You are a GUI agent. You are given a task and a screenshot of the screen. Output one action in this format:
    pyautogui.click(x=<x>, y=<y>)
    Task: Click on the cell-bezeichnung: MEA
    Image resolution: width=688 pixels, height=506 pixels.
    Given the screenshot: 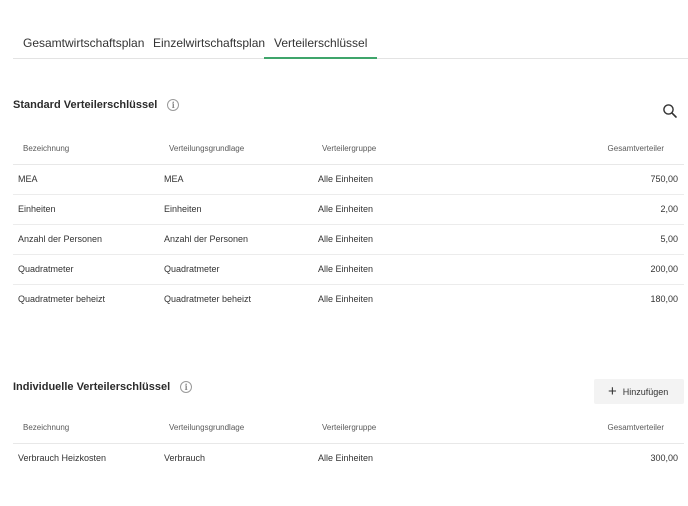 What is the action you would take?
    pyautogui.click(x=28, y=179)
    